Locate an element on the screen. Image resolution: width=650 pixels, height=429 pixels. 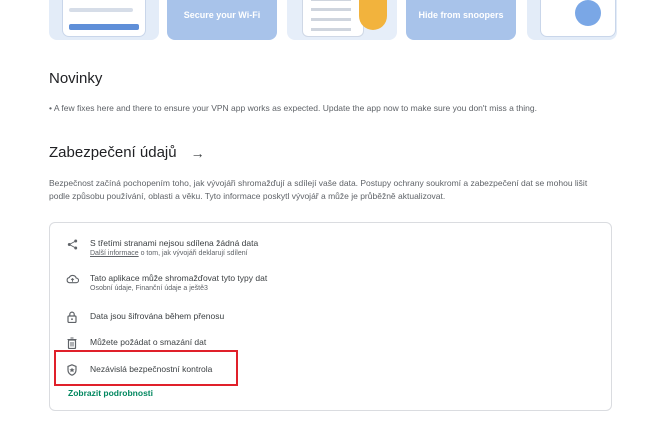
list-item: Můžete požádat o smazání dat is located at coordinates (135, 343).